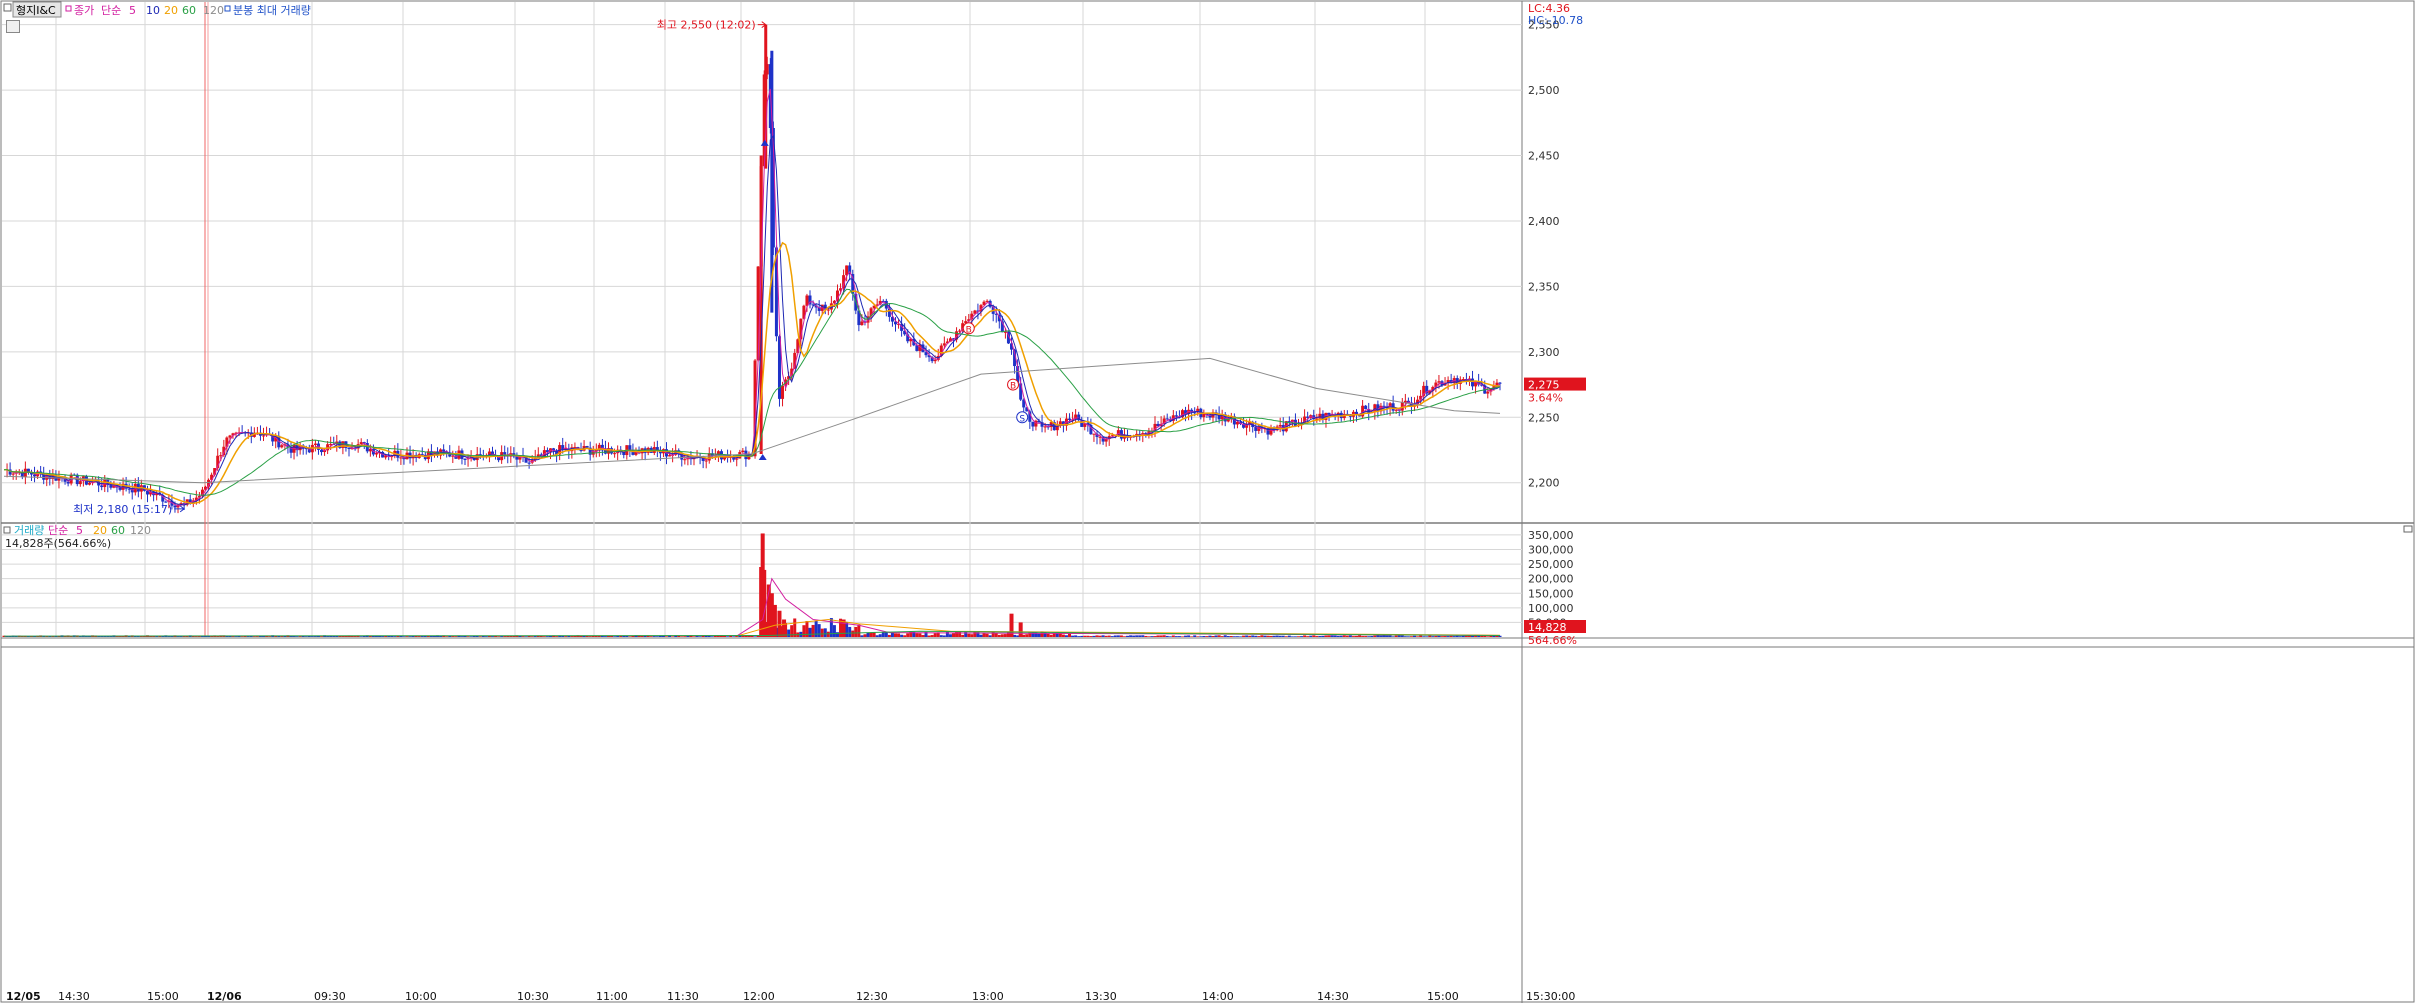  Describe the element at coordinates (140, 530) in the screenshot. I see `volume-legend-ma: 120` at that location.